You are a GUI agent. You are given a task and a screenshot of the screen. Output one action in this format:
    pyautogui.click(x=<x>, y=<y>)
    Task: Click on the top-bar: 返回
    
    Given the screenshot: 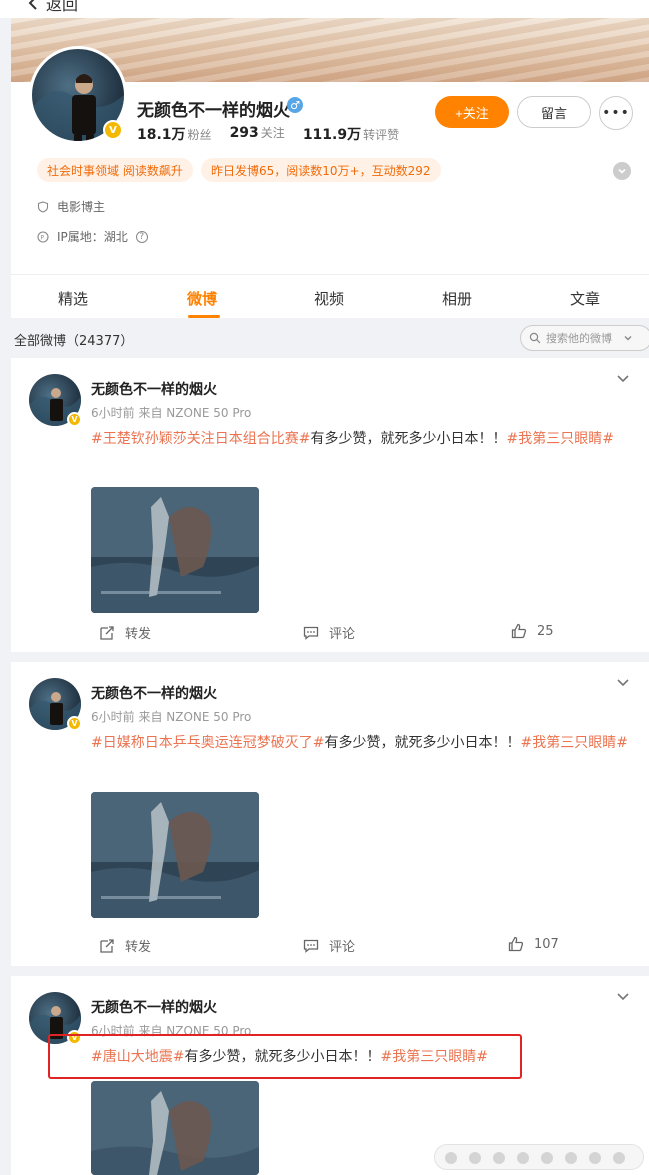 What is the action you would take?
    pyautogui.click(x=324, y=9)
    